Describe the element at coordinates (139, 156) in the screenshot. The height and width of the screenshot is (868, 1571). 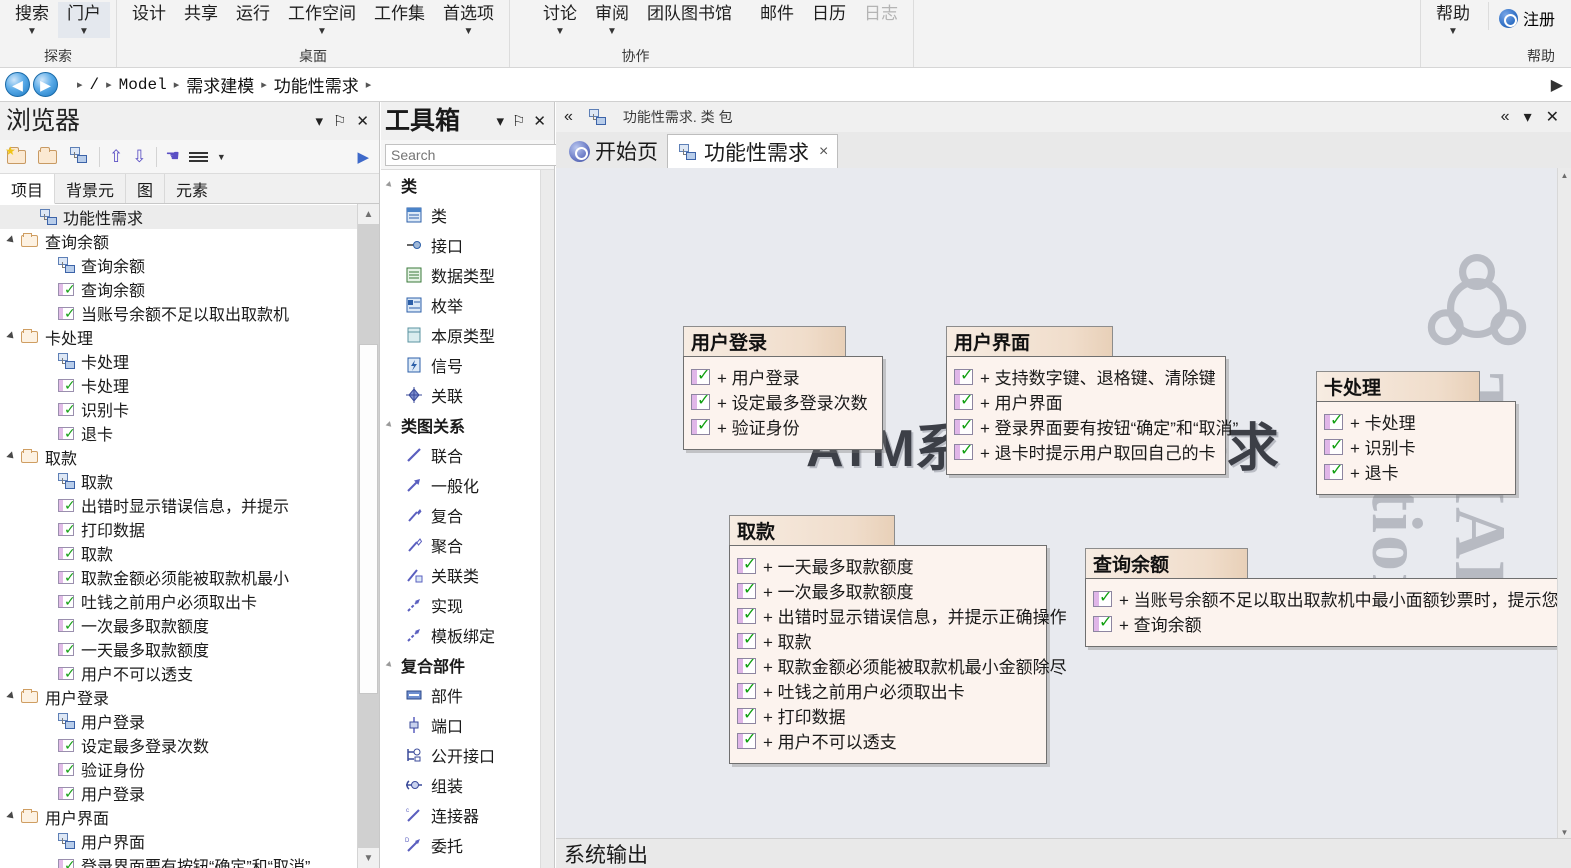
I see `move-down-icon: ⇩` at that location.